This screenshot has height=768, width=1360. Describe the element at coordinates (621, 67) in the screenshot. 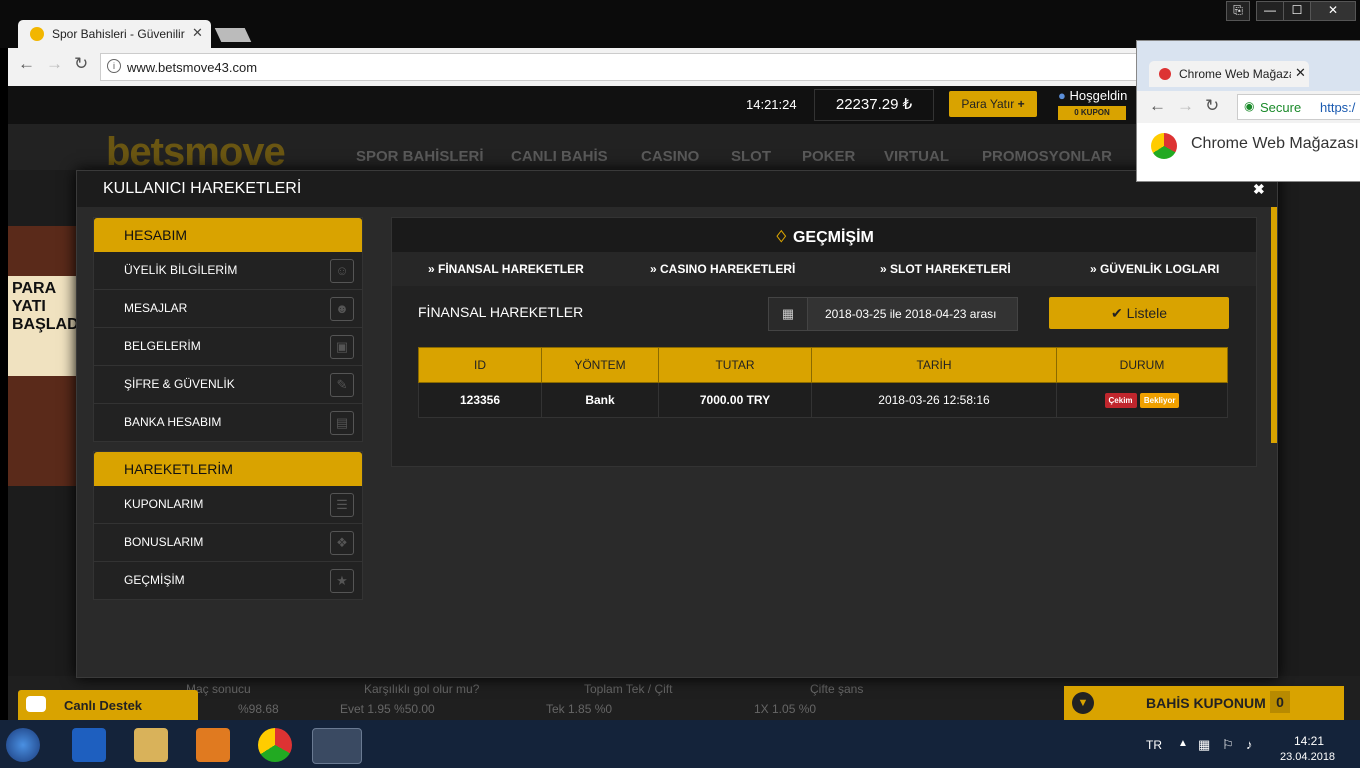

I see `address-bar: i www.betsmove43.com` at that location.